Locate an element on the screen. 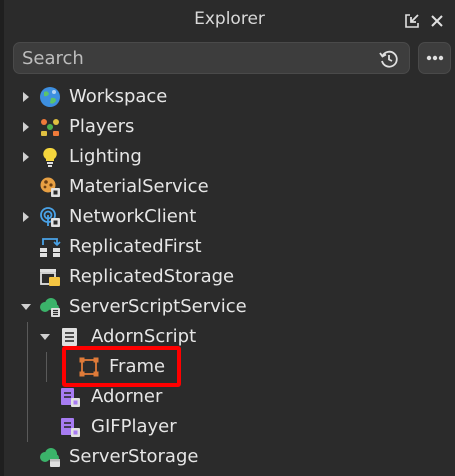  tree-item-players: Players is located at coordinates (229, 127).